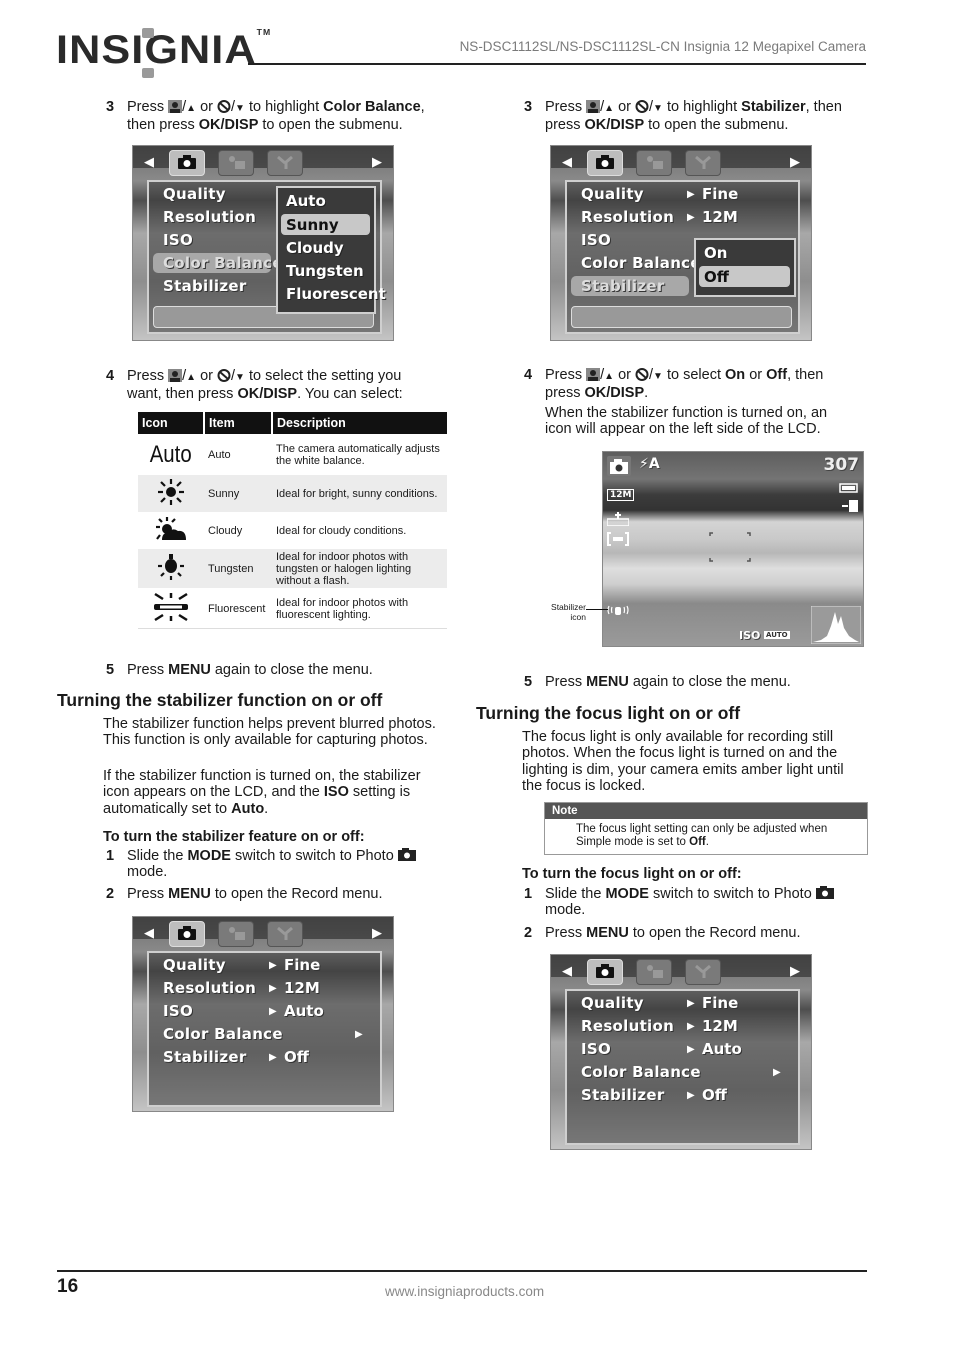  Describe the element at coordinates (148, 33) in the screenshot. I see `logo-mark-top` at that location.